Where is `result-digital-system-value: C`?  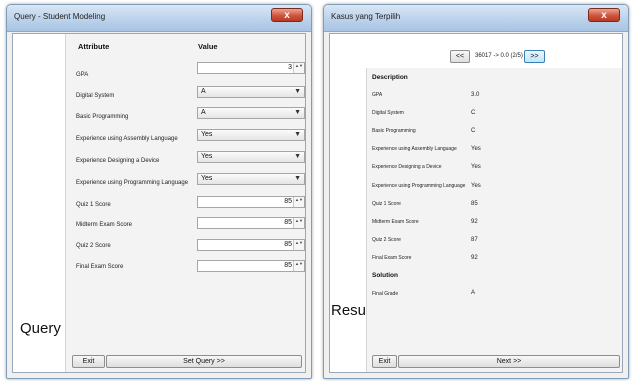 result-digital-system-value: C is located at coordinates (473, 113).